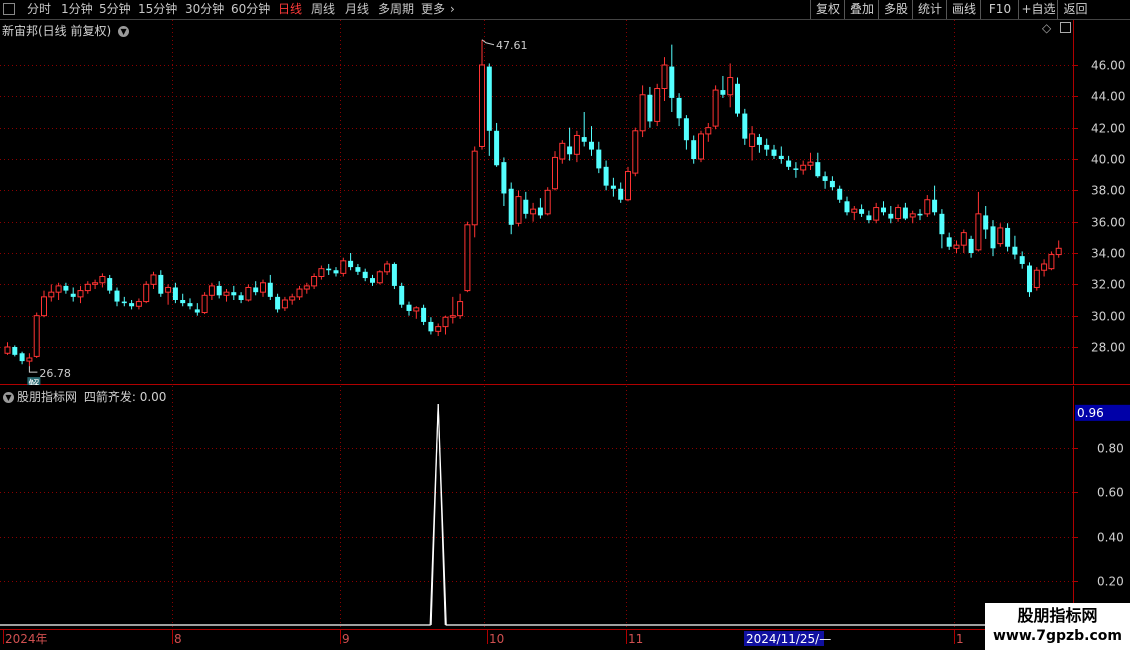 Image resolution: width=1130 pixels, height=650 pixels. Describe the element at coordinates (157, 9) in the screenshot. I see `period-tab-3: 15分钟` at that location.